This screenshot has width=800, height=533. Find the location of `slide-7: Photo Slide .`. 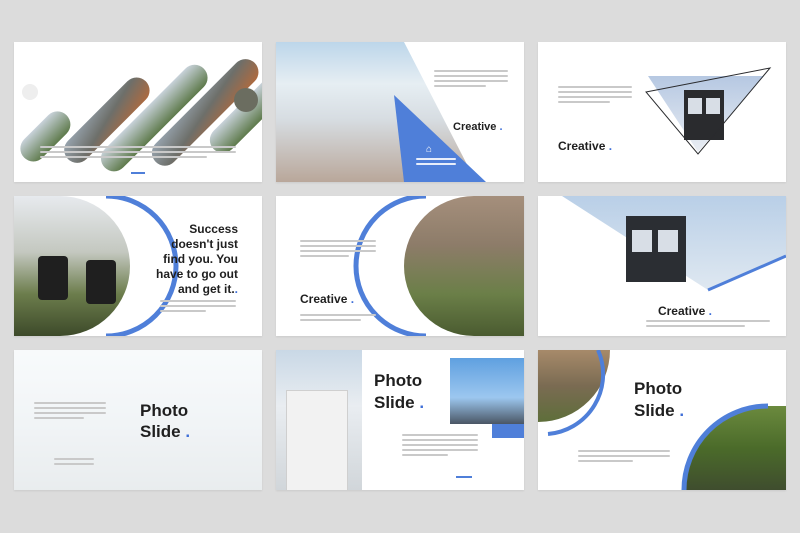

slide-7: Photo Slide . is located at coordinates (138, 420).